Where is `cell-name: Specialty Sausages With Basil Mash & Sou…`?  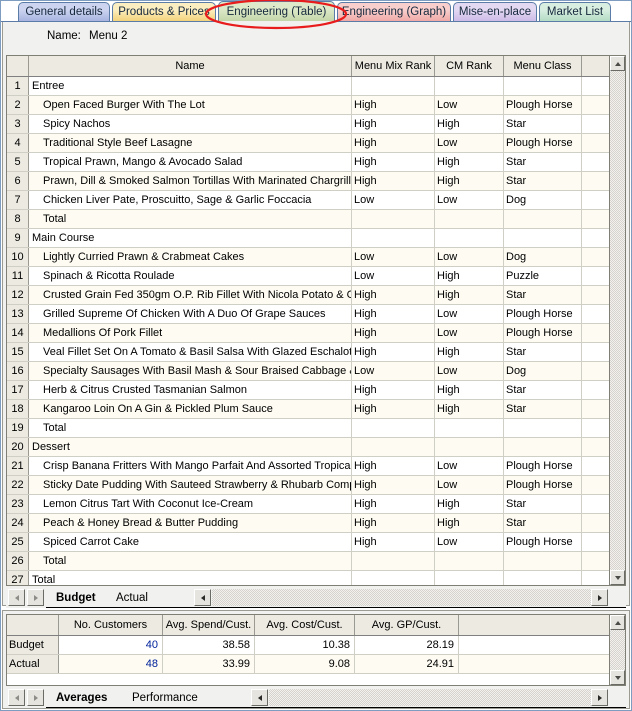
cell-name: Specialty Sausages With Basil Mash & Sou… is located at coordinates (190, 371).